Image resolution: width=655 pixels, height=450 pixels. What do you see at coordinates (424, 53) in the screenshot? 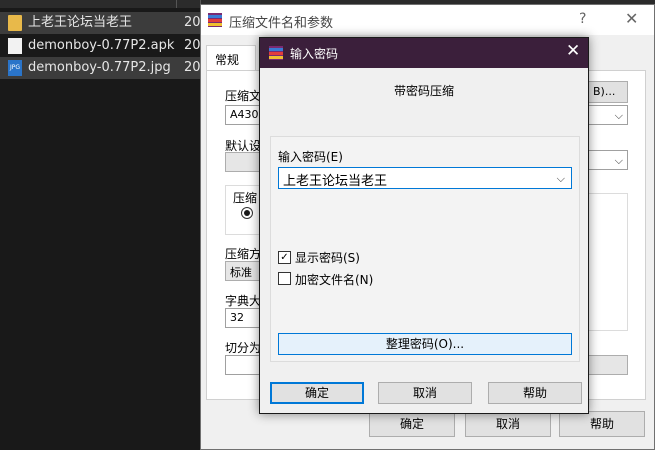
I see `password-dialog-title-bar: 输入密码 ✕` at bounding box center [424, 53].